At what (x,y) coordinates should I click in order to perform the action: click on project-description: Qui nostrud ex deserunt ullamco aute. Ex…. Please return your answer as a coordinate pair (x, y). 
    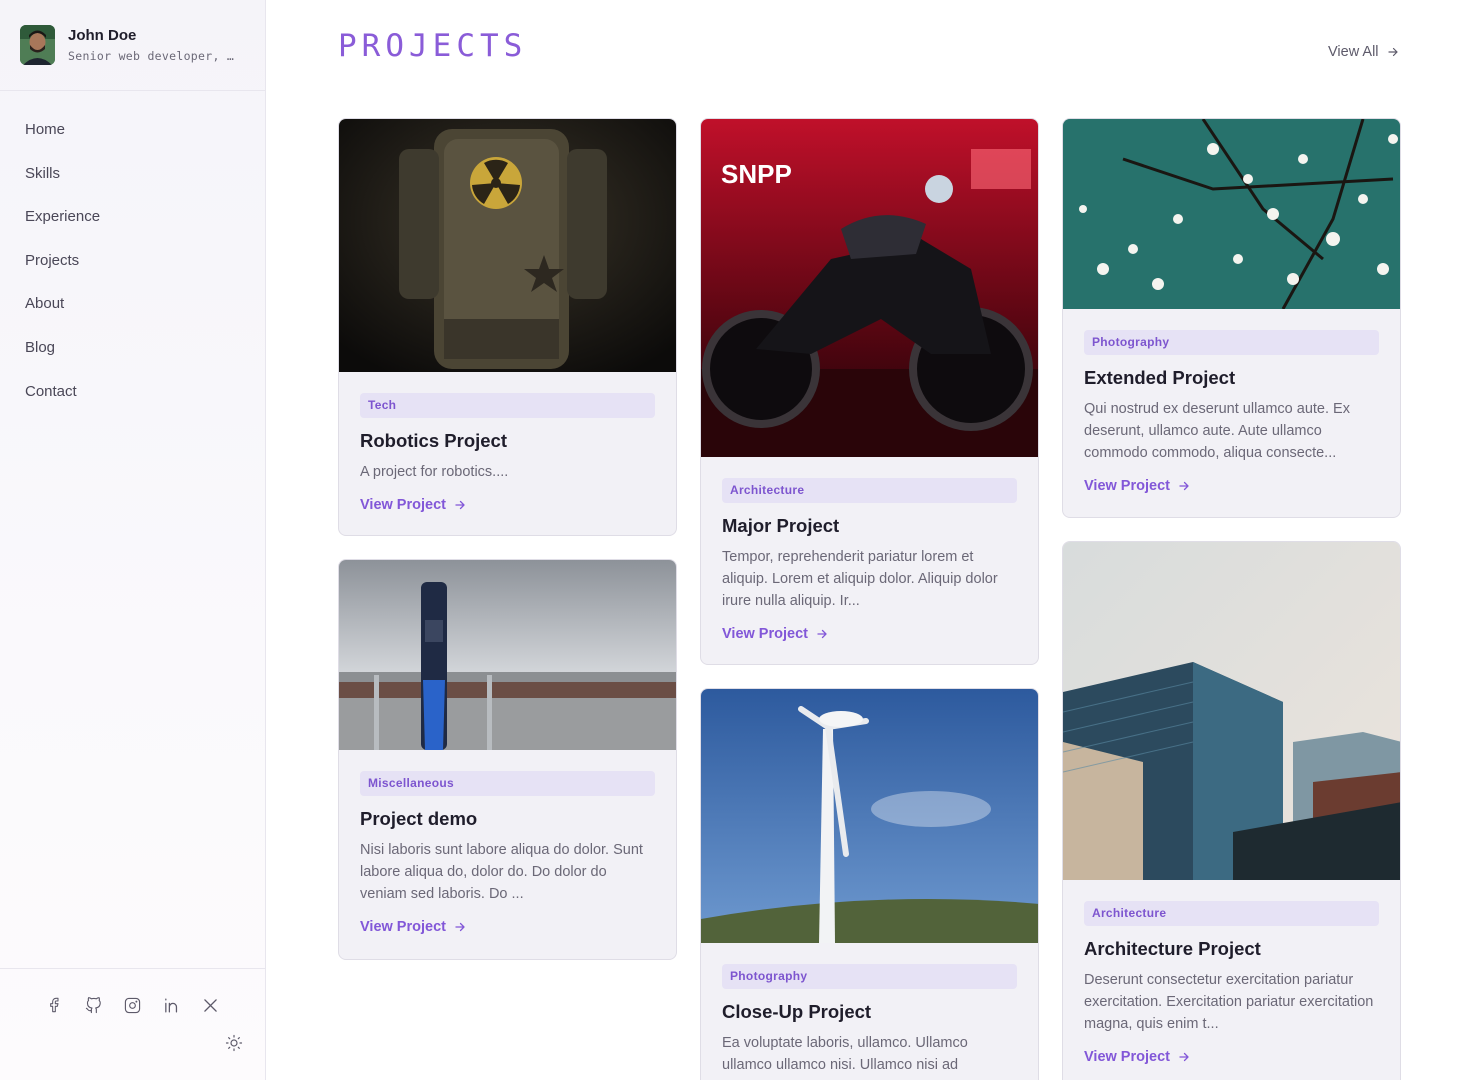
    Looking at the image, I should click on (1217, 431).